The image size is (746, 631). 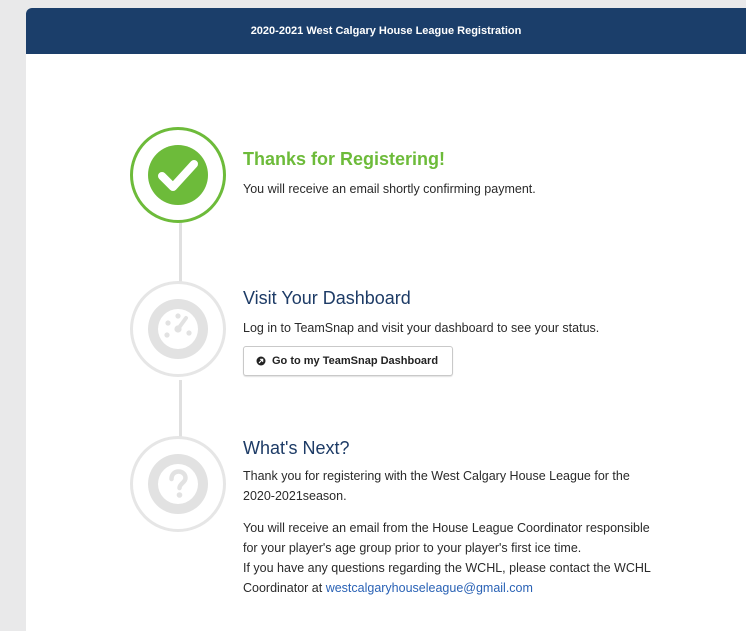 I want to click on coordinator-email-link: westcalgaryhouseleague@gmail.com, so click(x=429, y=588).